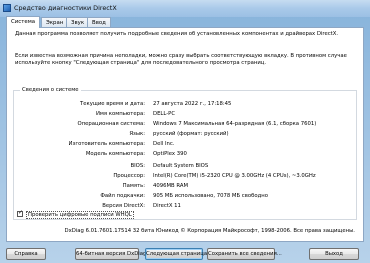 The height and width of the screenshot is (263, 370). What do you see at coordinates (55, 22) in the screenshot?
I see `tab-display: Экран` at bounding box center [55, 22].